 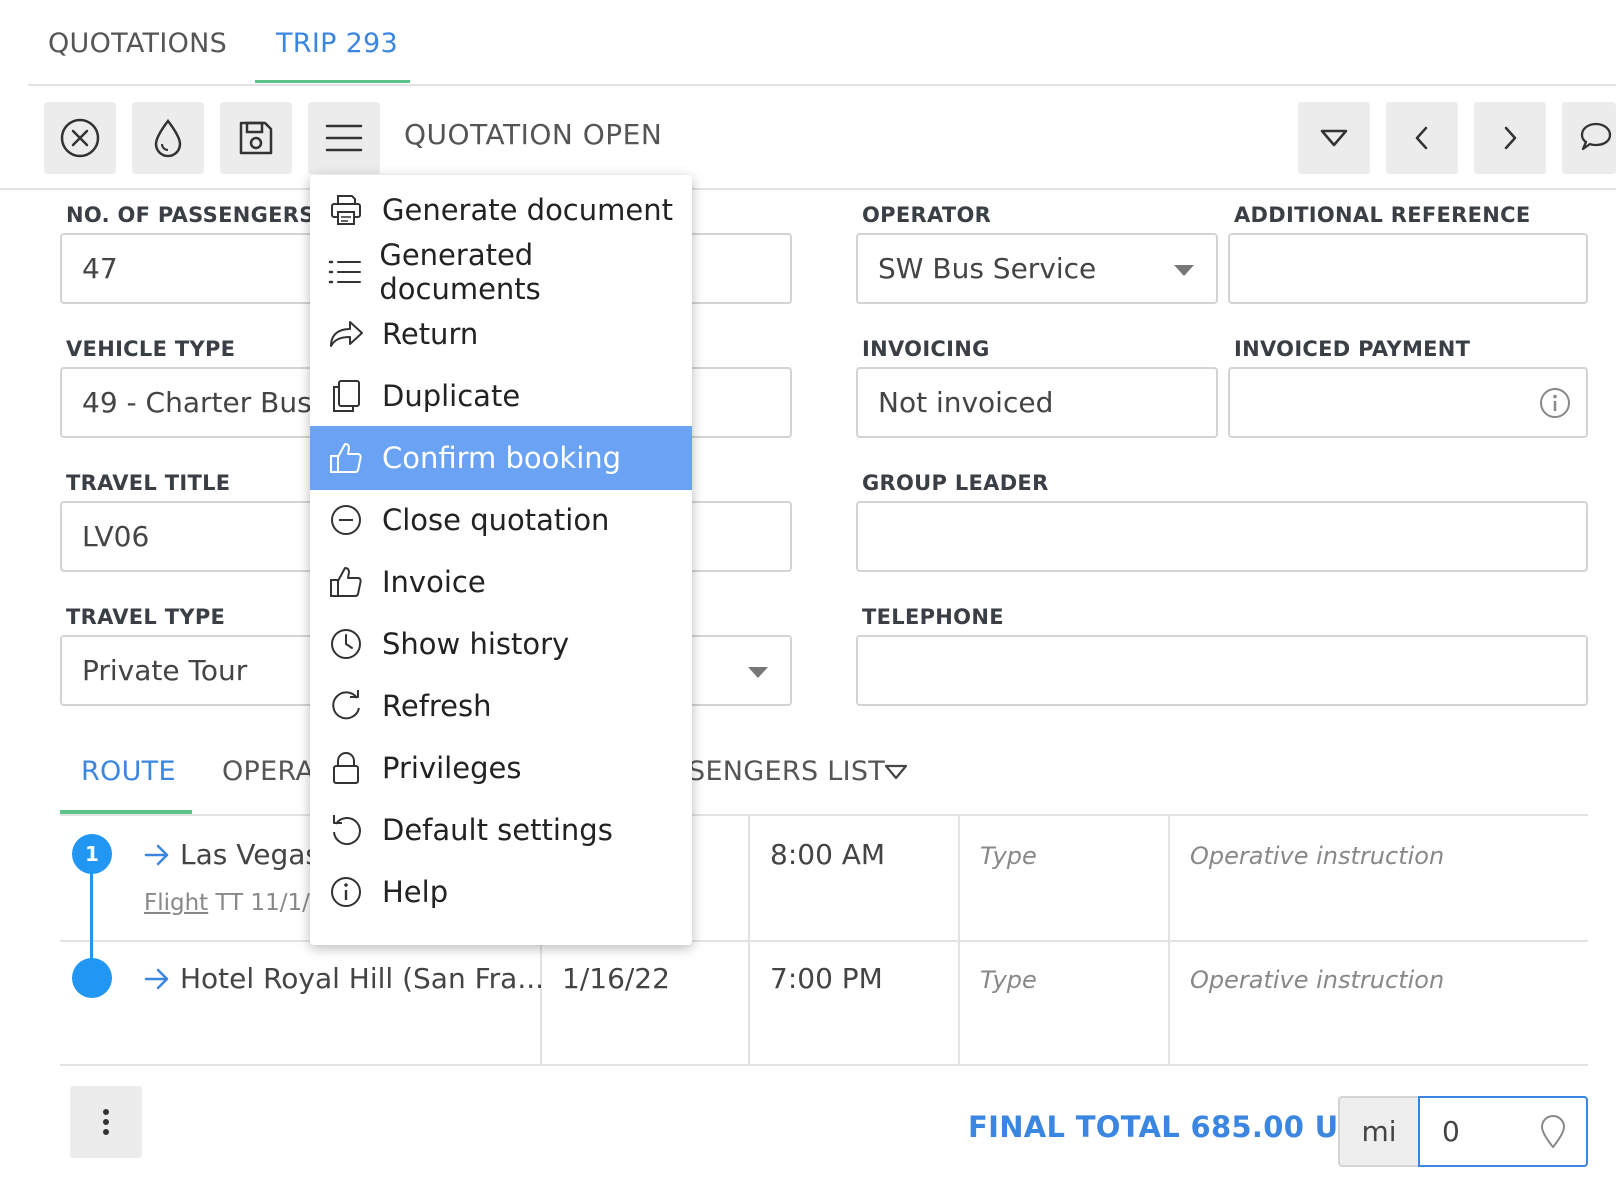 I want to click on map-pin-icon, so click(x=1553, y=1132).